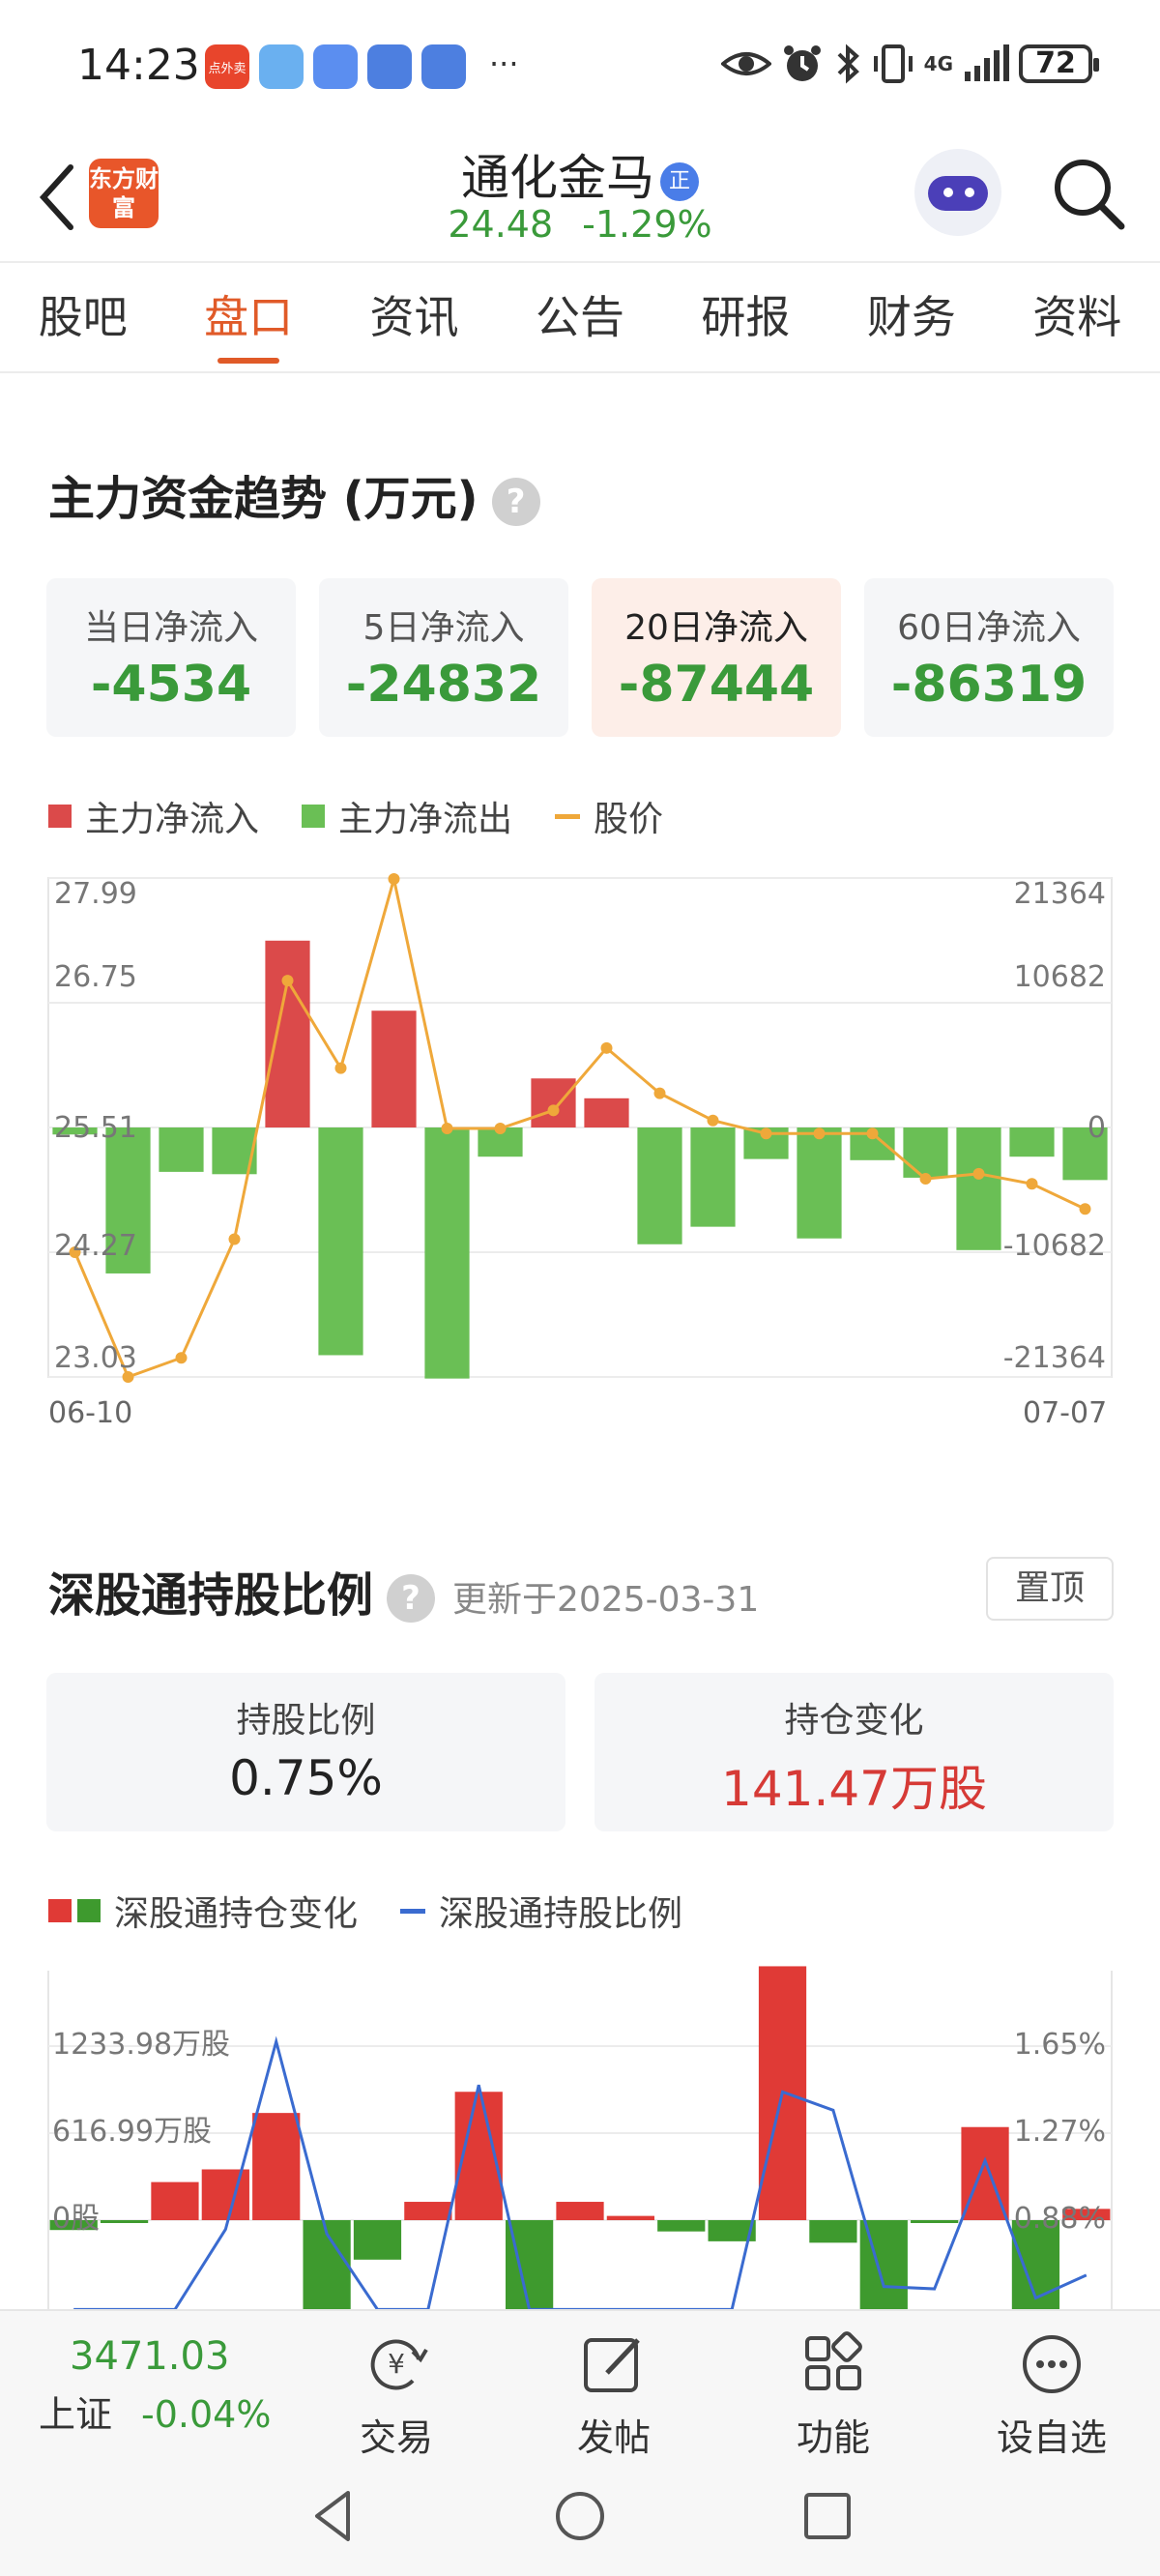  Describe the element at coordinates (647, 224) in the screenshot. I see `stock-change: -1.29%` at that location.